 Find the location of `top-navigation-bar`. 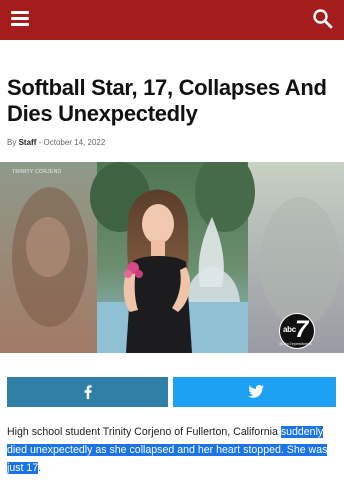

top-navigation-bar is located at coordinates (172, 20).